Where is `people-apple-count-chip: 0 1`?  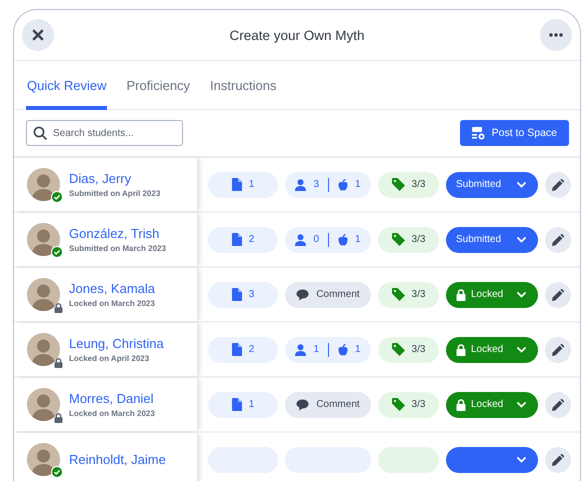 people-apple-count-chip: 0 1 is located at coordinates (328, 239).